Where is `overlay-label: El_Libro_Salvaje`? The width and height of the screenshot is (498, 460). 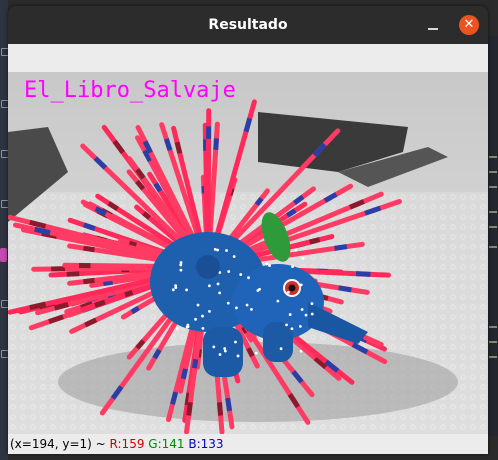
overlay-label: El_Libro_Salvaje is located at coordinates (130, 90).